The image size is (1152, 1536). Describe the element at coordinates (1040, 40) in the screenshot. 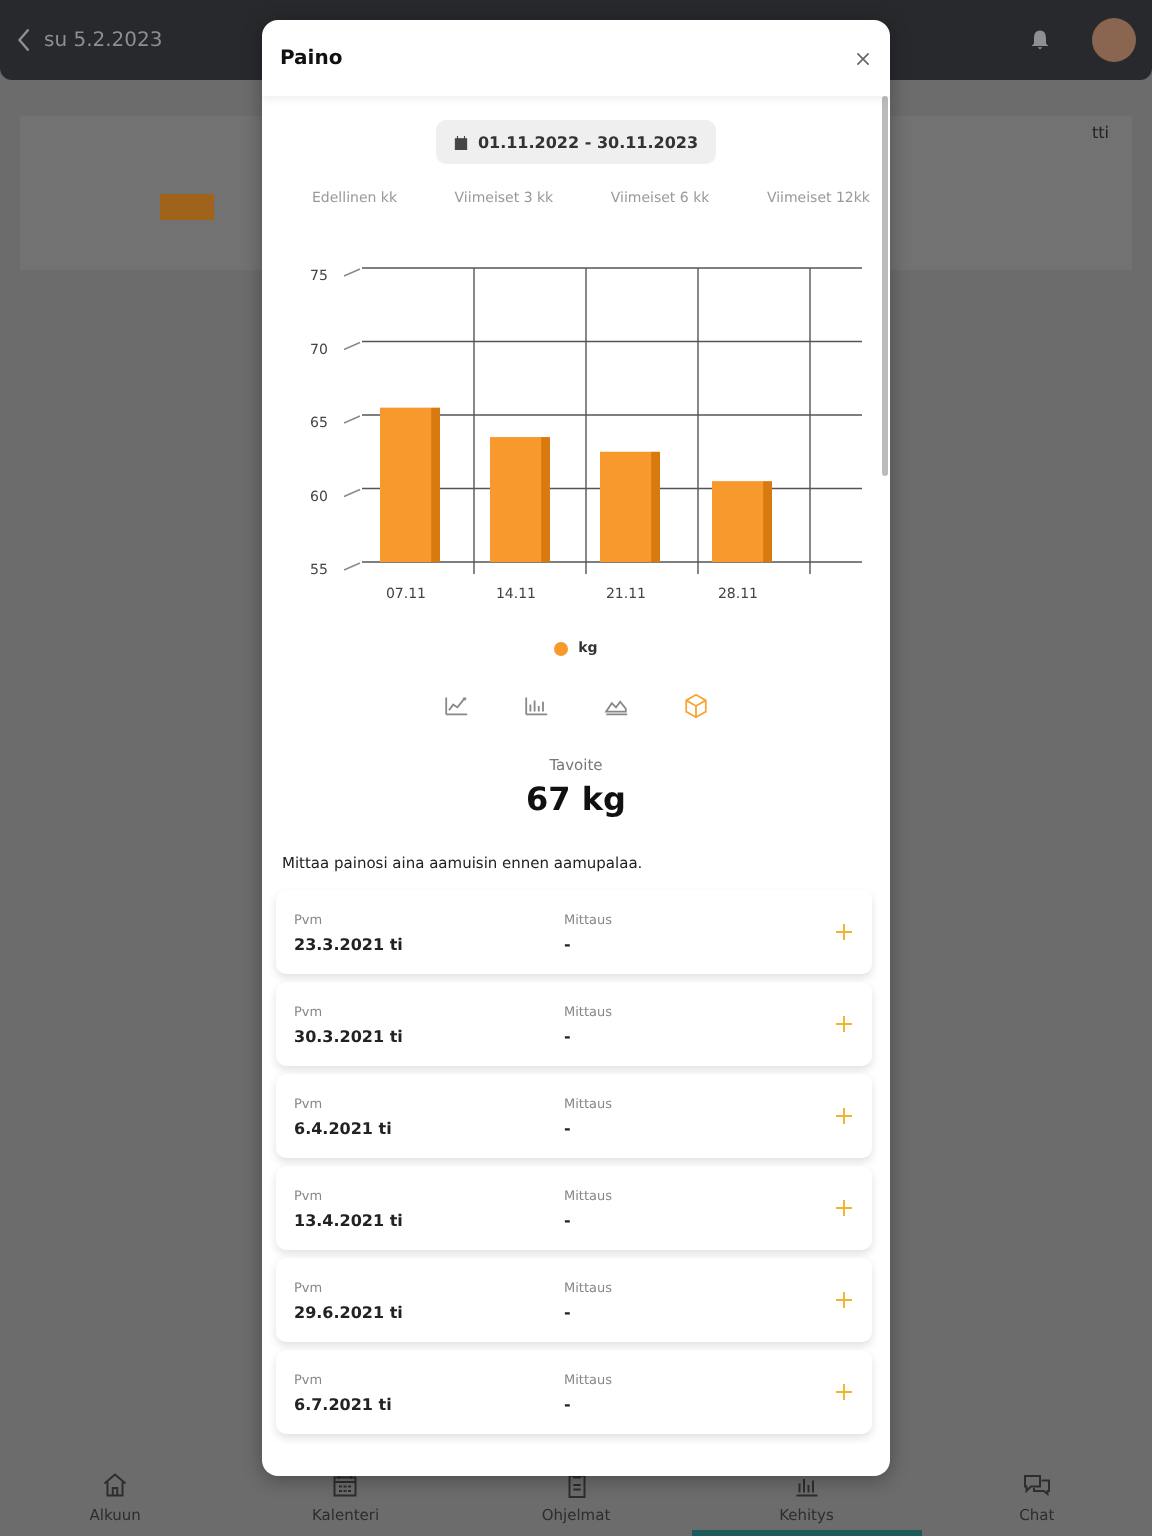

I see `bell-icon` at that location.